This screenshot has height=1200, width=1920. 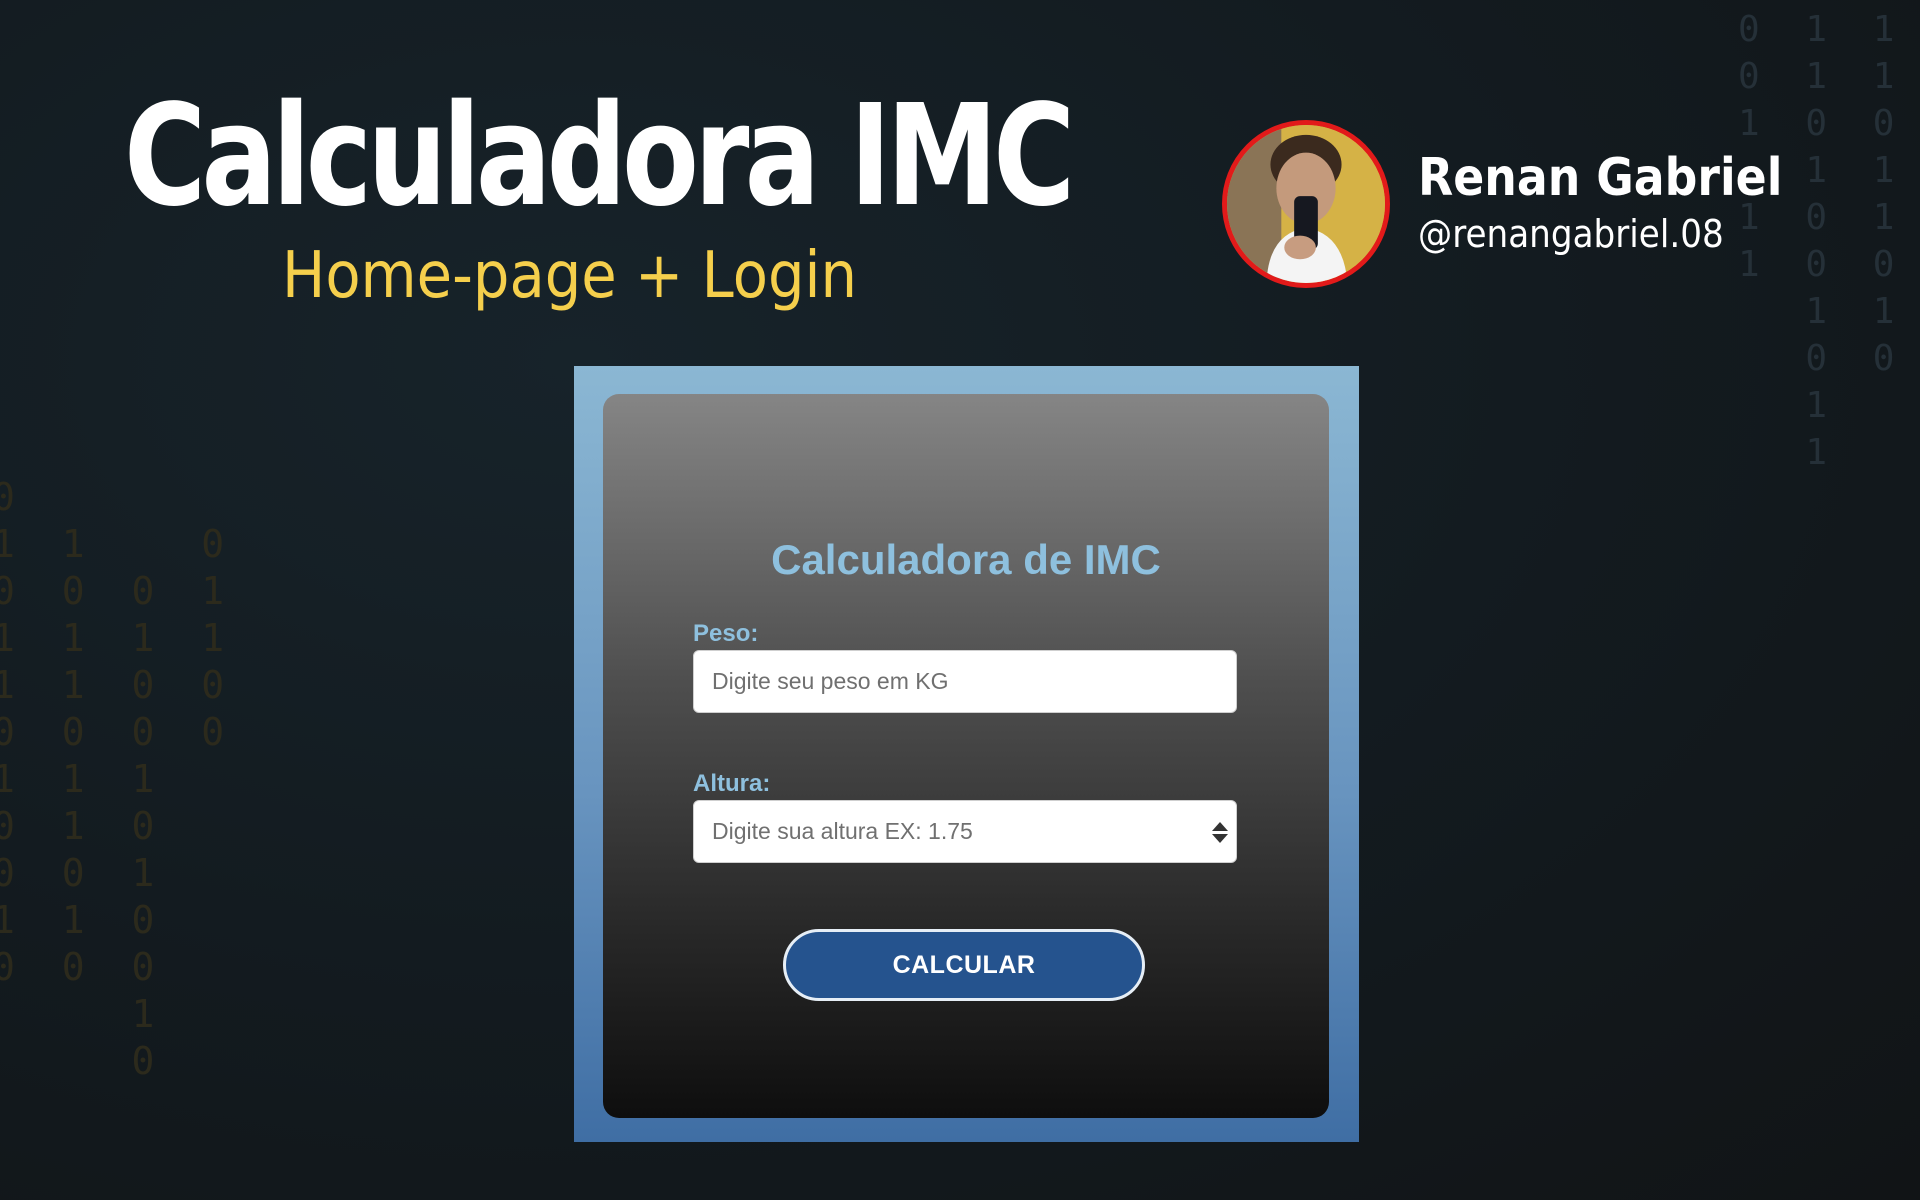 What do you see at coordinates (732, 783) in the screenshot?
I see `altura-label: Altura:` at bounding box center [732, 783].